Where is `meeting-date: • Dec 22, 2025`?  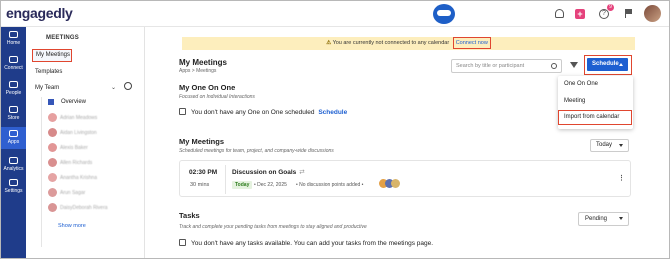 meeting-date: • Dec 22, 2025 is located at coordinates (270, 185).